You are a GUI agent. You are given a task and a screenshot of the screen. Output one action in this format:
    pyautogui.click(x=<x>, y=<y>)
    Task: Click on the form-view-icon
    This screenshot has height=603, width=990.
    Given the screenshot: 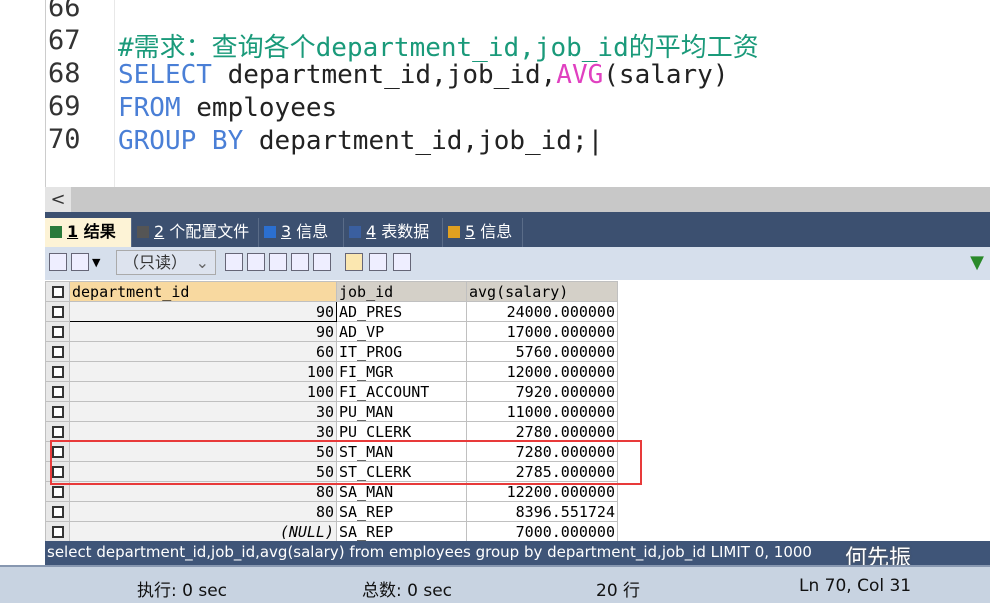 What is the action you would take?
    pyautogui.click(x=378, y=262)
    